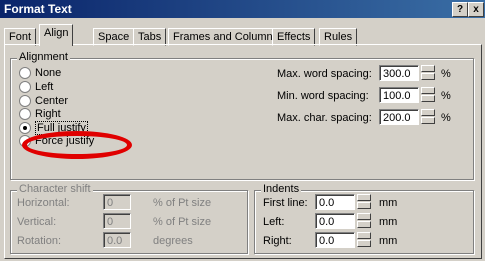 This screenshot has width=485, height=261. Describe the element at coordinates (173, 241) in the screenshot. I see `rotation-unit: degrees` at that location.